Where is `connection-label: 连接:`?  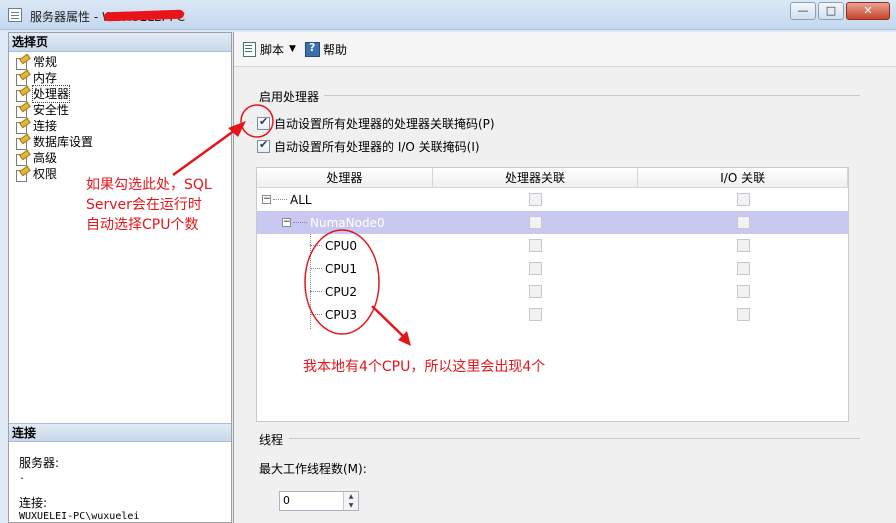 connection-label: 连接: is located at coordinates (33, 503).